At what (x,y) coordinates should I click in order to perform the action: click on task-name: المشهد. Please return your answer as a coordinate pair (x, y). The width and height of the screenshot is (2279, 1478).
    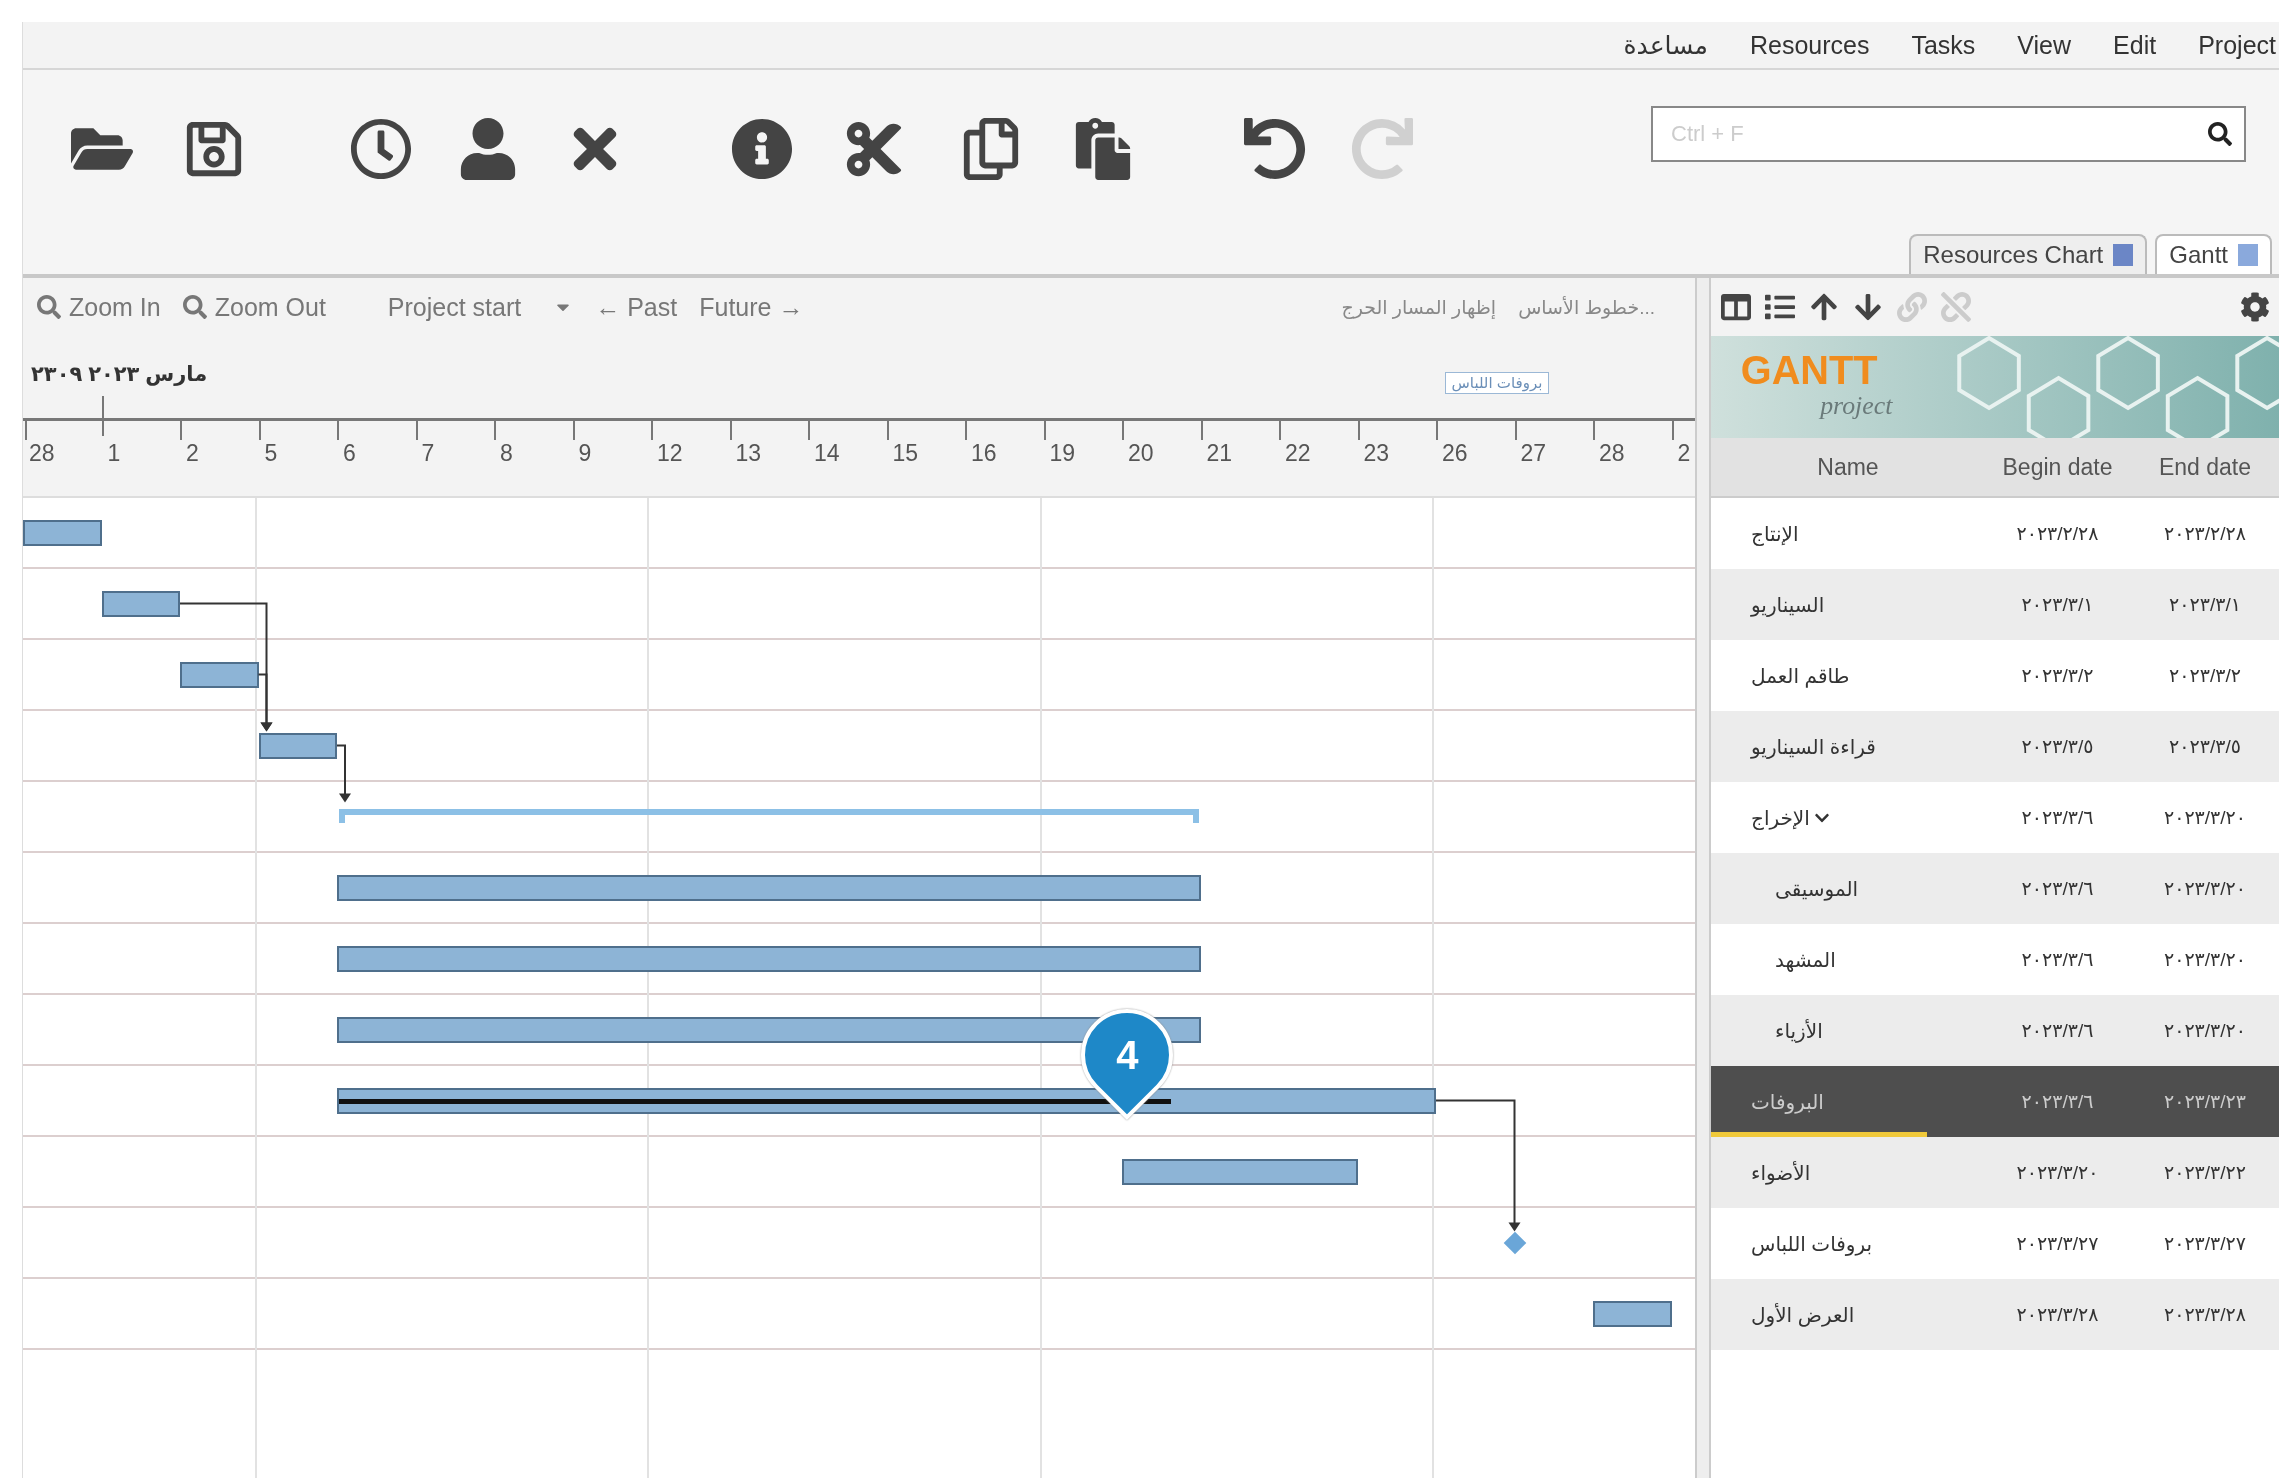
    Looking at the image, I should click on (1805, 959).